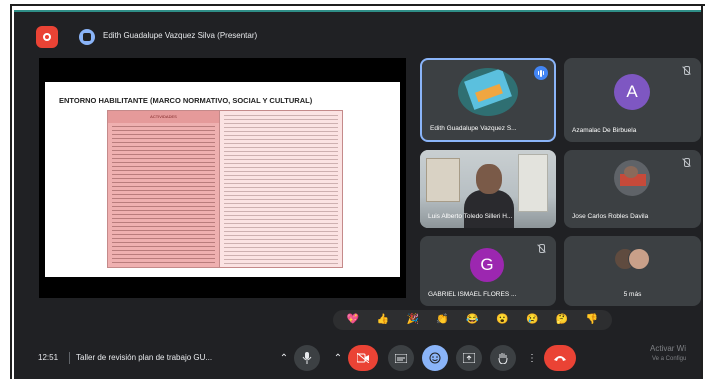 Image resolution: width=705 pixels, height=379 pixels. What do you see at coordinates (47, 37) in the screenshot?
I see `record-icon` at bounding box center [47, 37].